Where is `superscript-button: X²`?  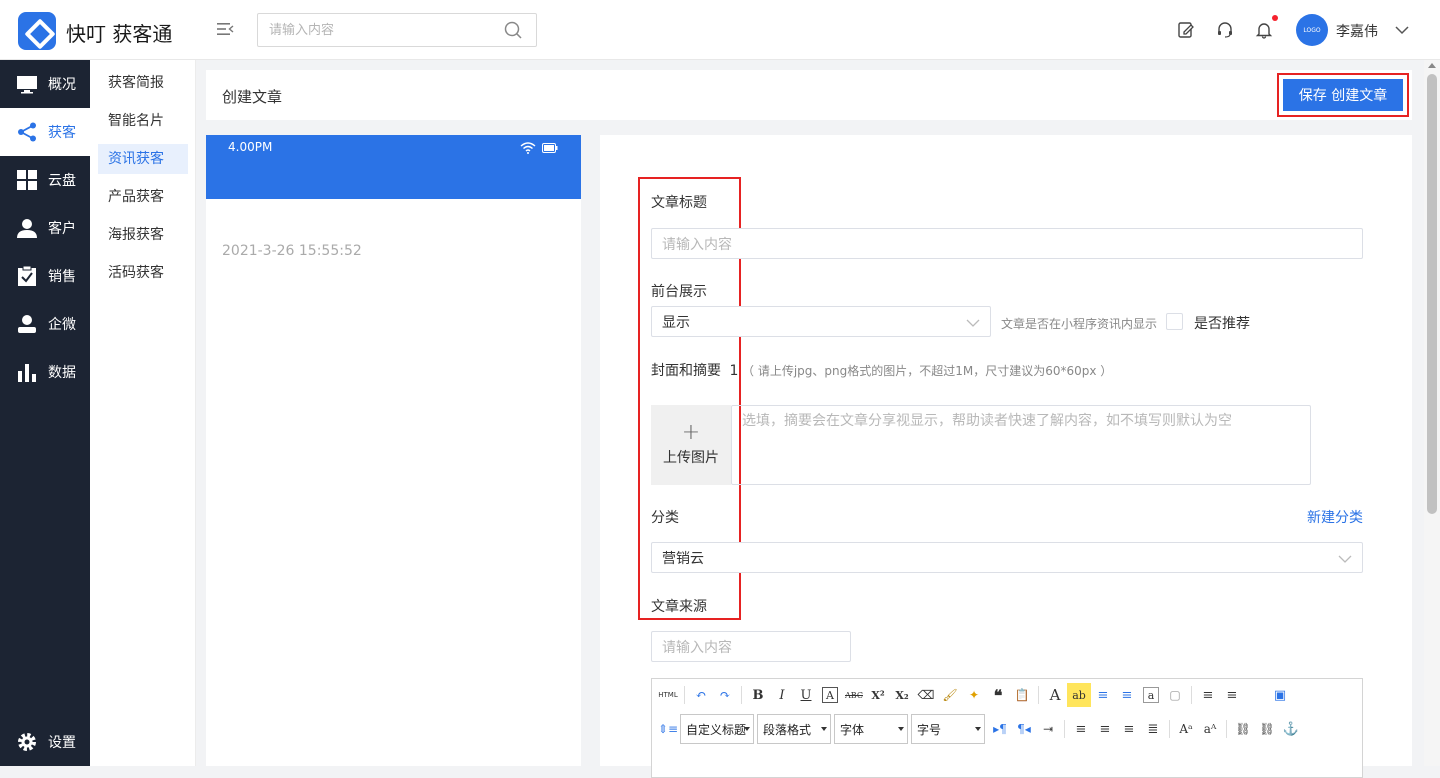 superscript-button: X² is located at coordinates (878, 695).